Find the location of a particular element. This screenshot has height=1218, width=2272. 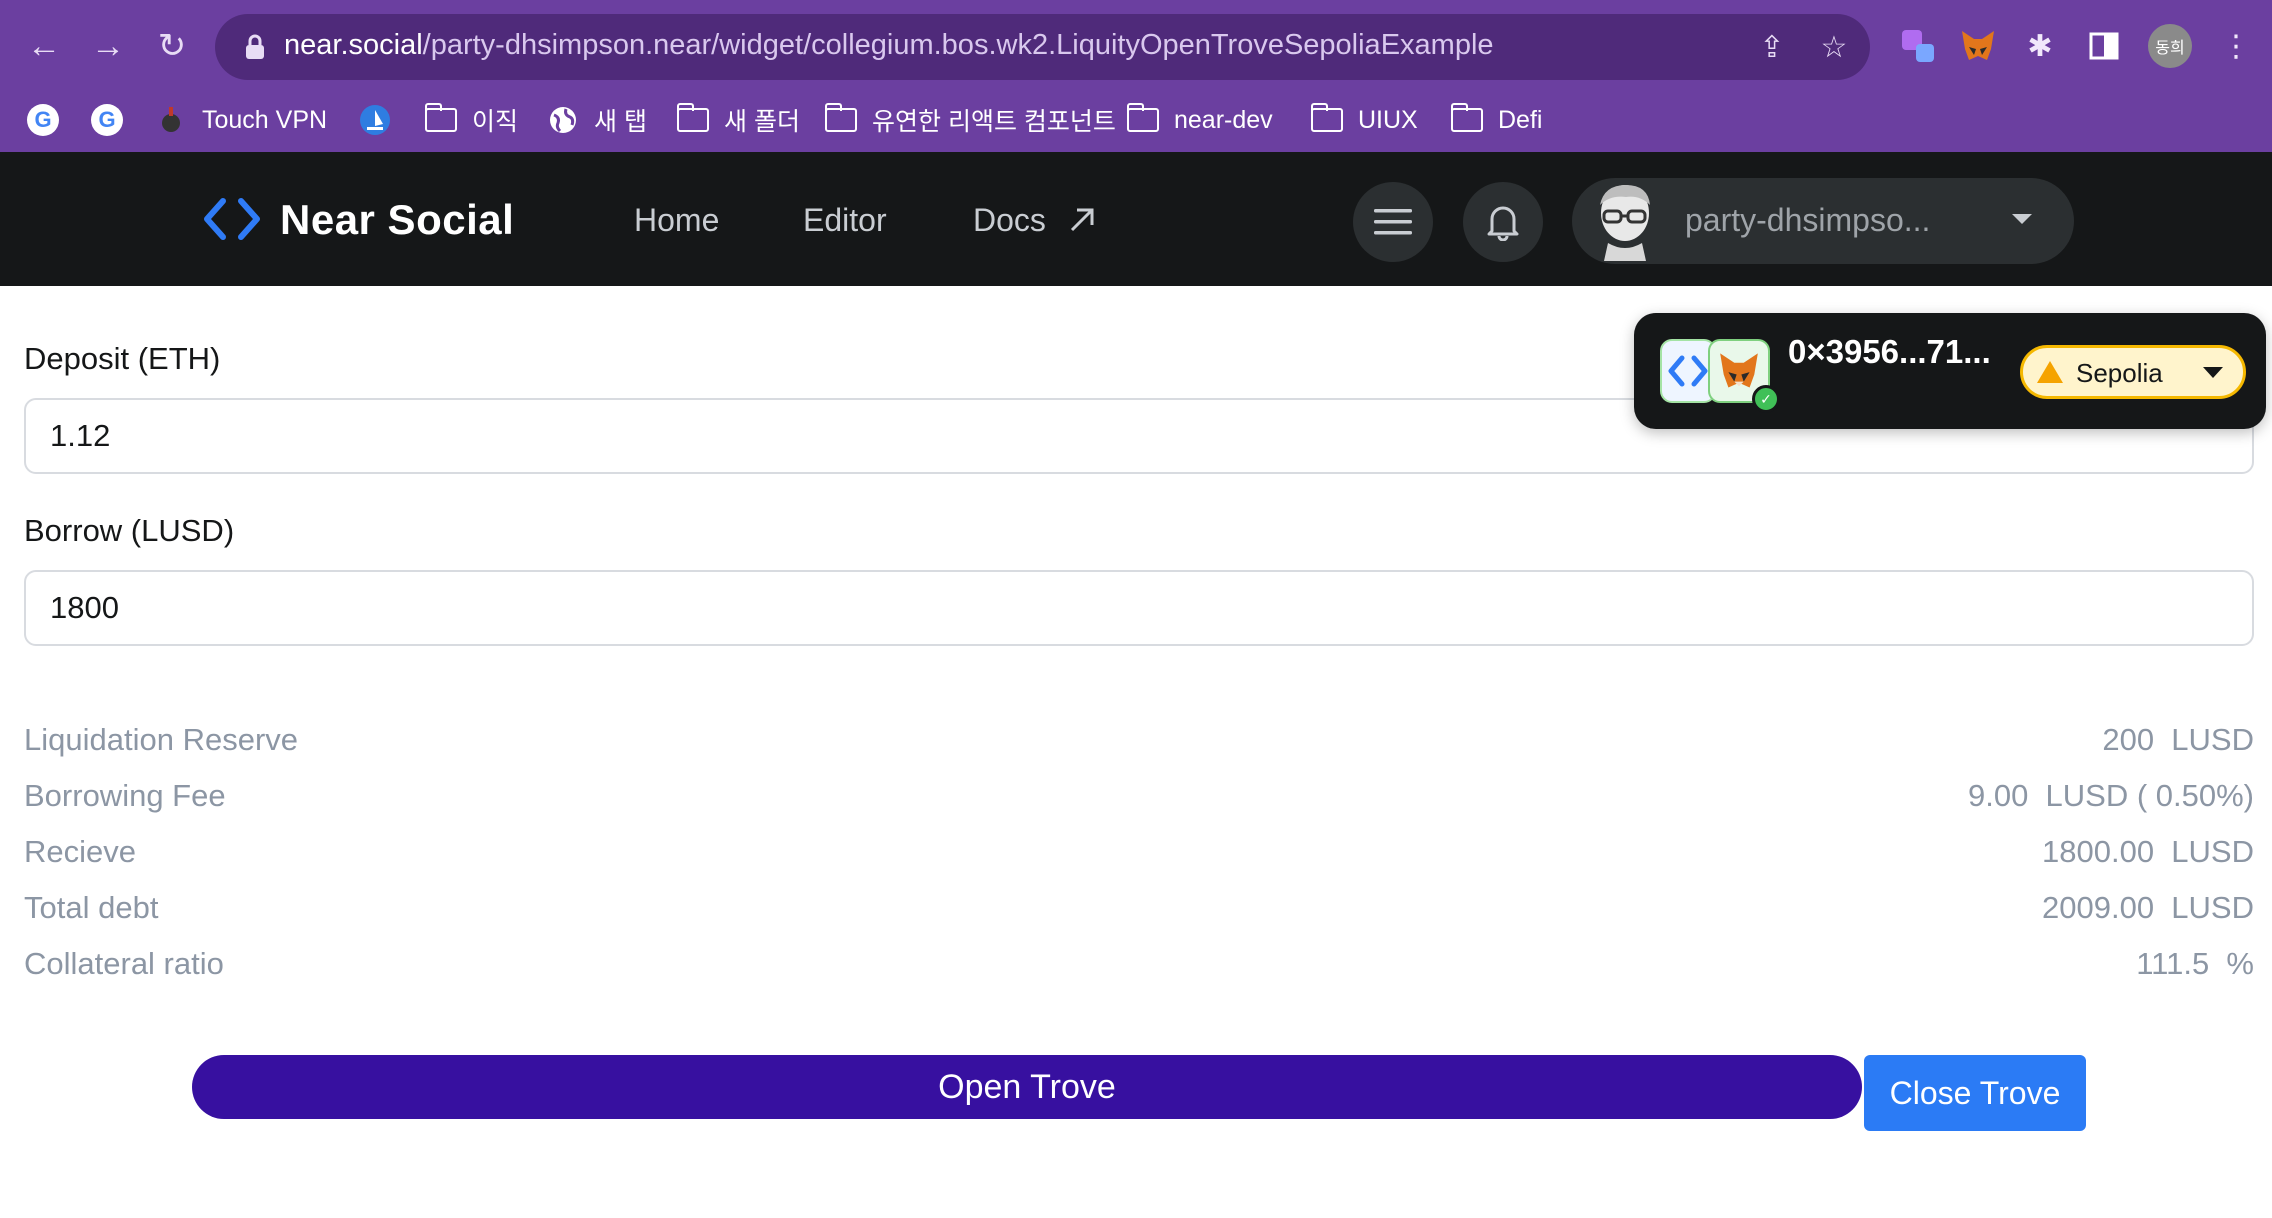

nav-editor: Editor is located at coordinates (845, 220).